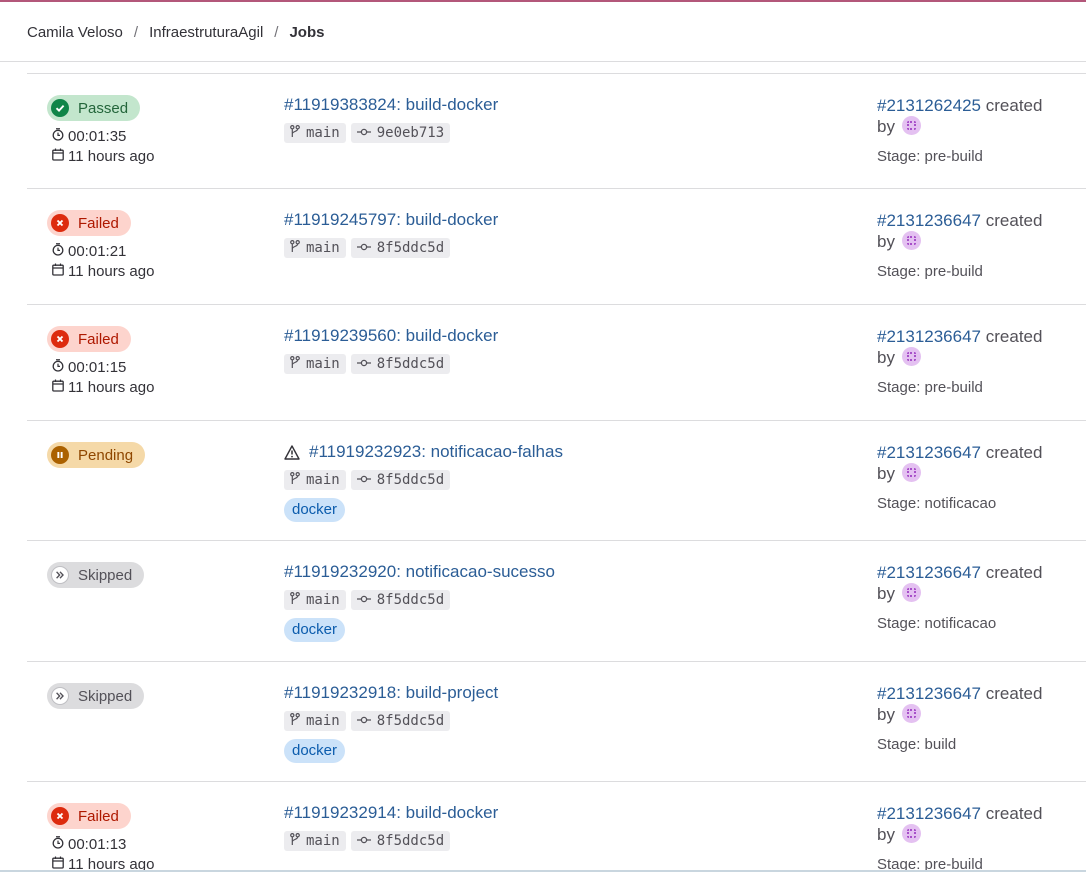 Image resolution: width=1086 pixels, height=892 pixels. I want to click on job-finished: 11 hours ago, so click(103, 271).